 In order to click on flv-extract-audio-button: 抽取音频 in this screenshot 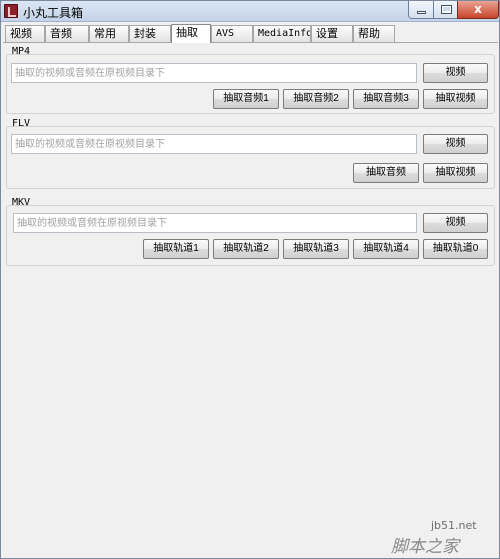, I will do `click(386, 173)`.